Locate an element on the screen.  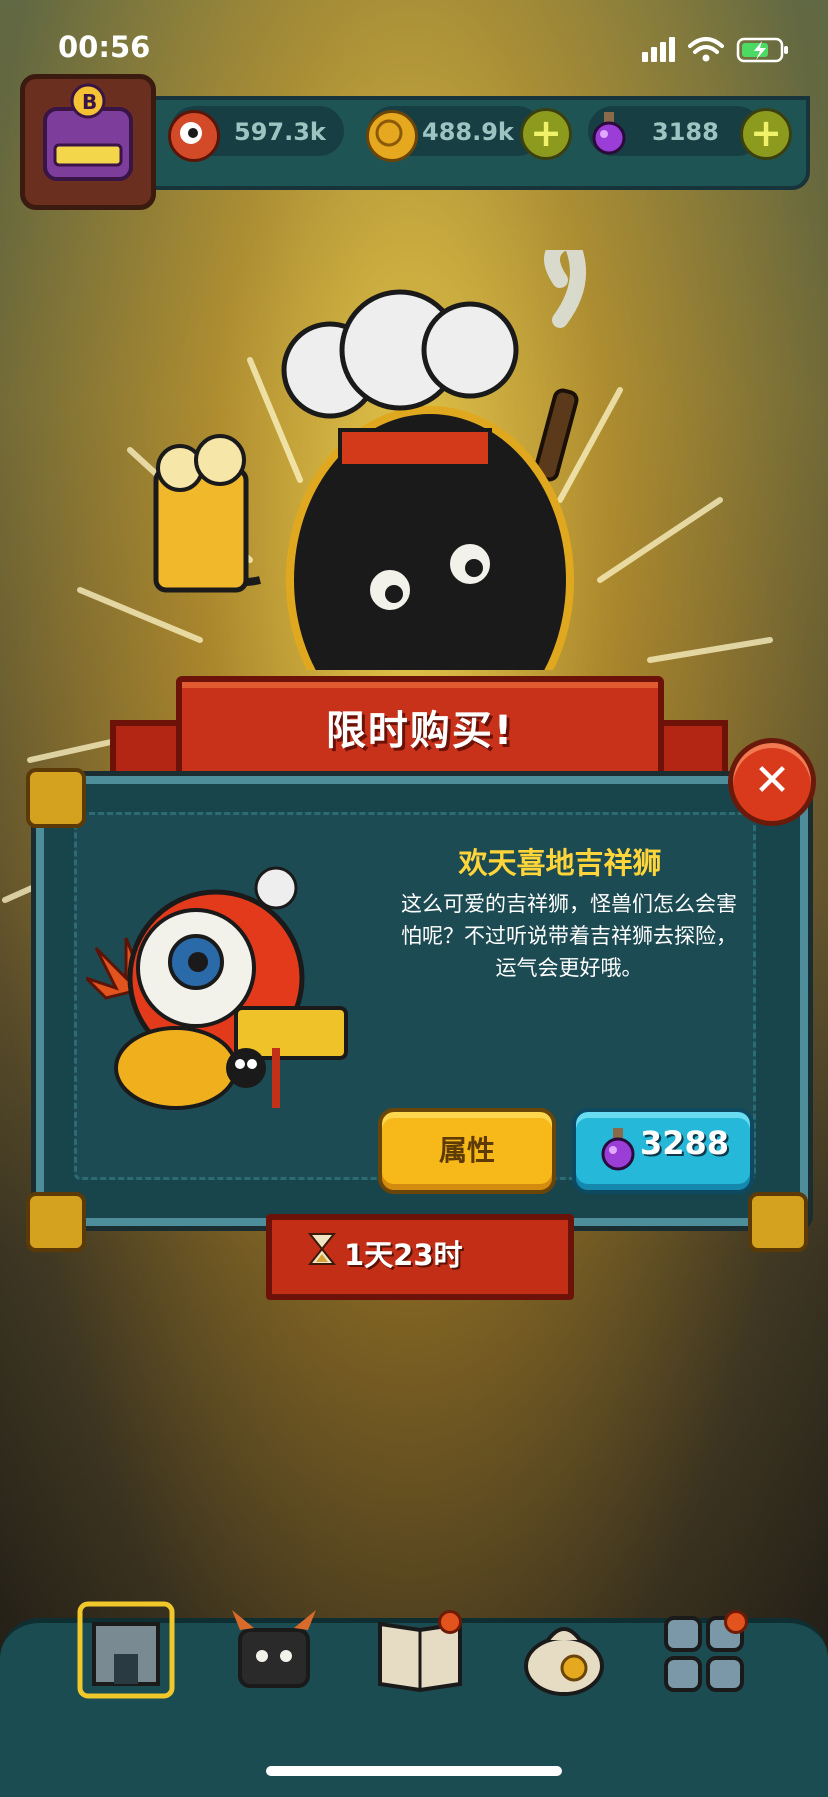
status-icons is located at coordinates (717, 51).